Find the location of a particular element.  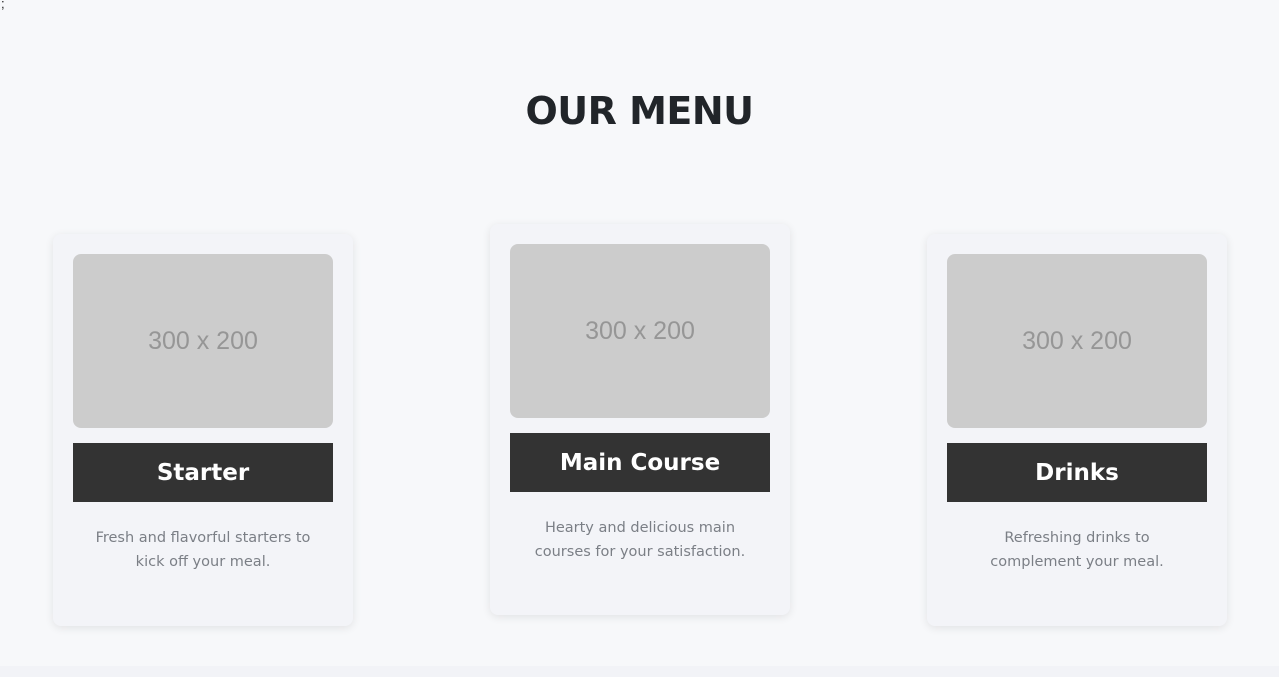

card-label-text: Starter is located at coordinates (203, 472).